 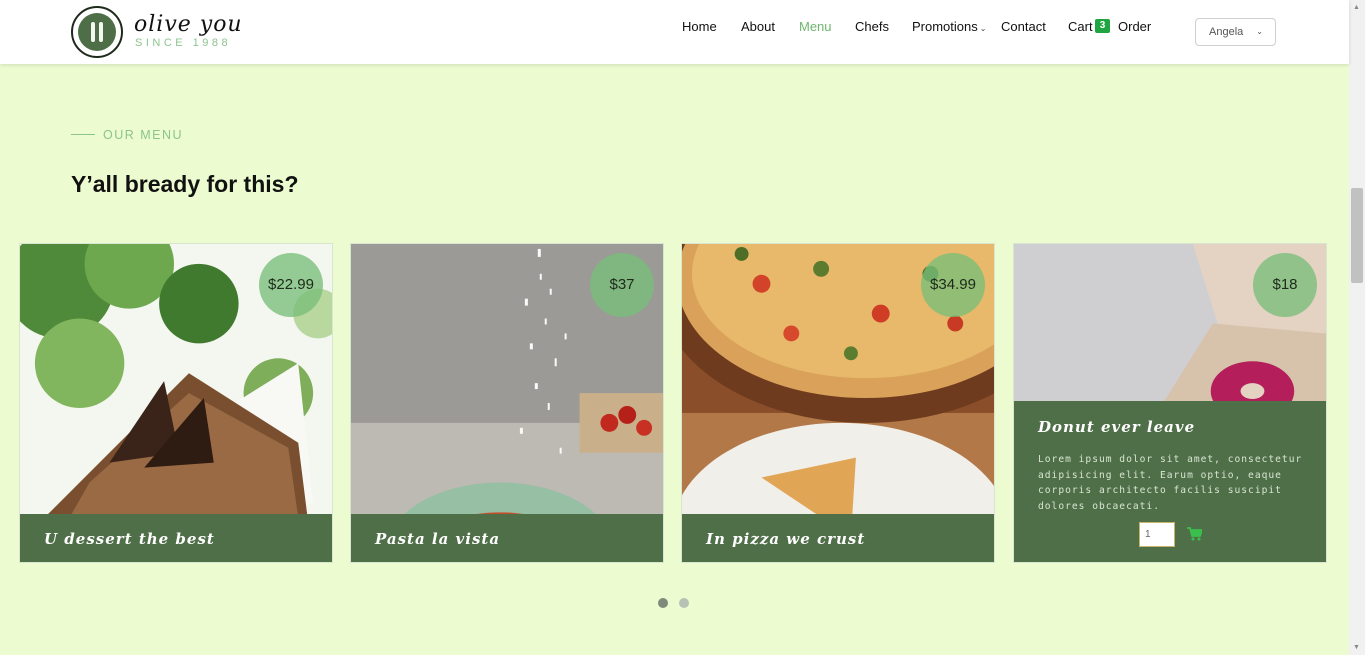 What do you see at coordinates (437, 539) in the screenshot?
I see `card-title: Pasta la vista` at bounding box center [437, 539].